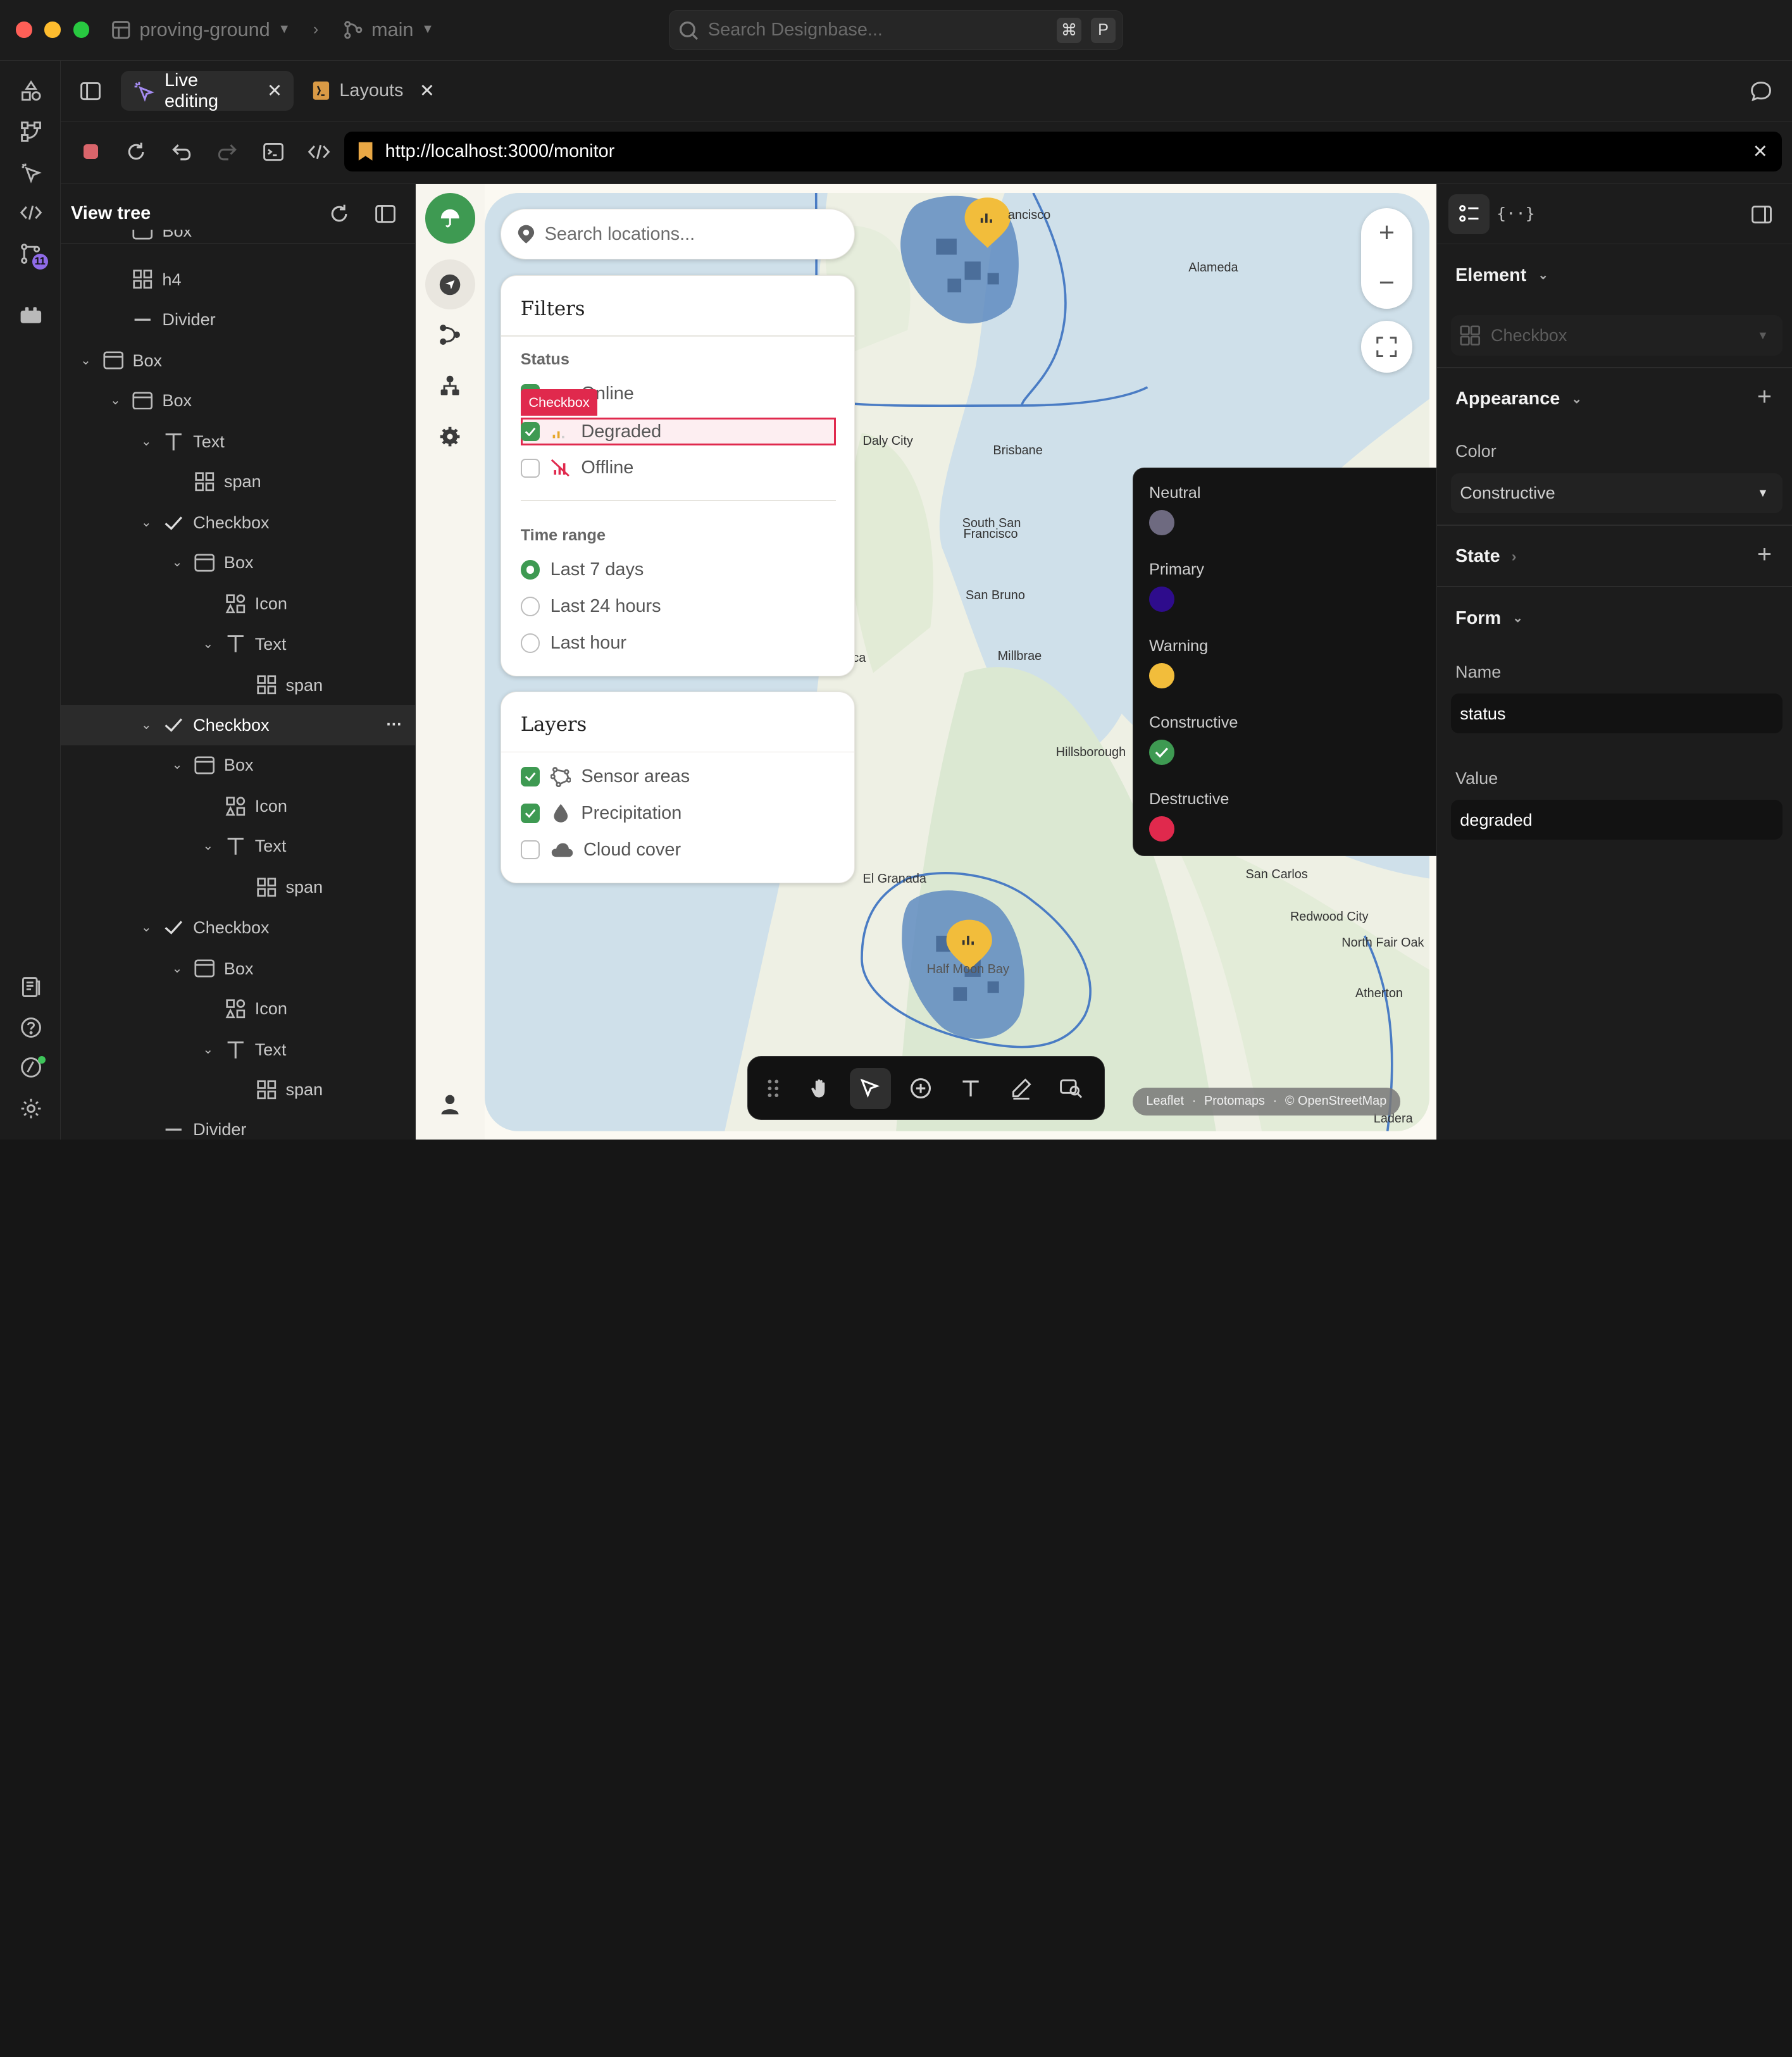 The height and width of the screenshot is (2057, 1792). I want to click on maximize-window-button, so click(81, 30).